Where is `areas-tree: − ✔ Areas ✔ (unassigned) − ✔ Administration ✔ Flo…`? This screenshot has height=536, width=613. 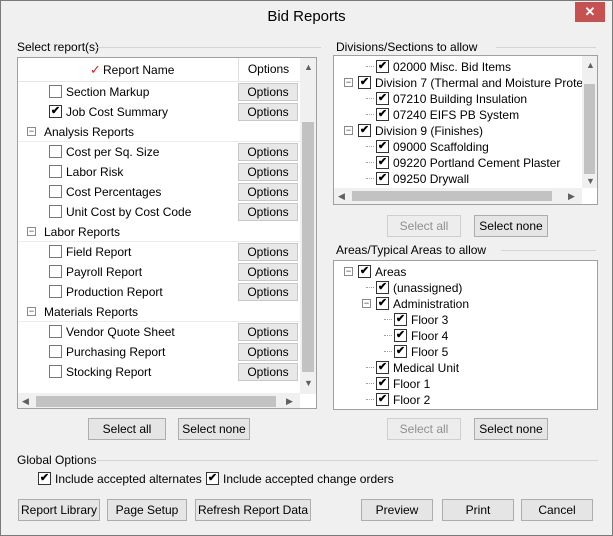 areas-tree: − ✔ Areas ✔ (unassigned) − ✔ Administration ✔ Flo… is located at coordinates (465, 335).